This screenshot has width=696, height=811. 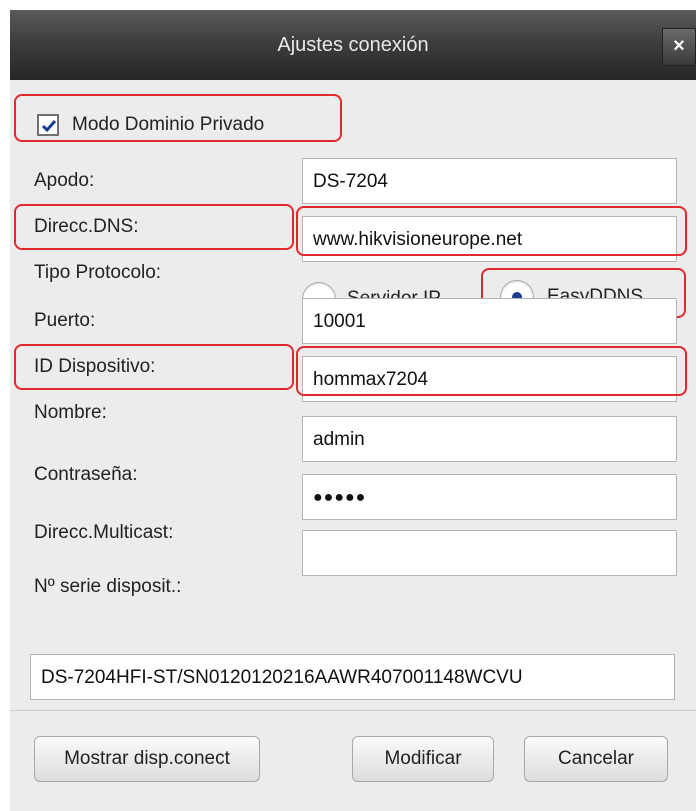 What do you see at coordinates (423, 759) in the screenshot?
I see `modify-button: Modificar` at bounding box center [423, 759].